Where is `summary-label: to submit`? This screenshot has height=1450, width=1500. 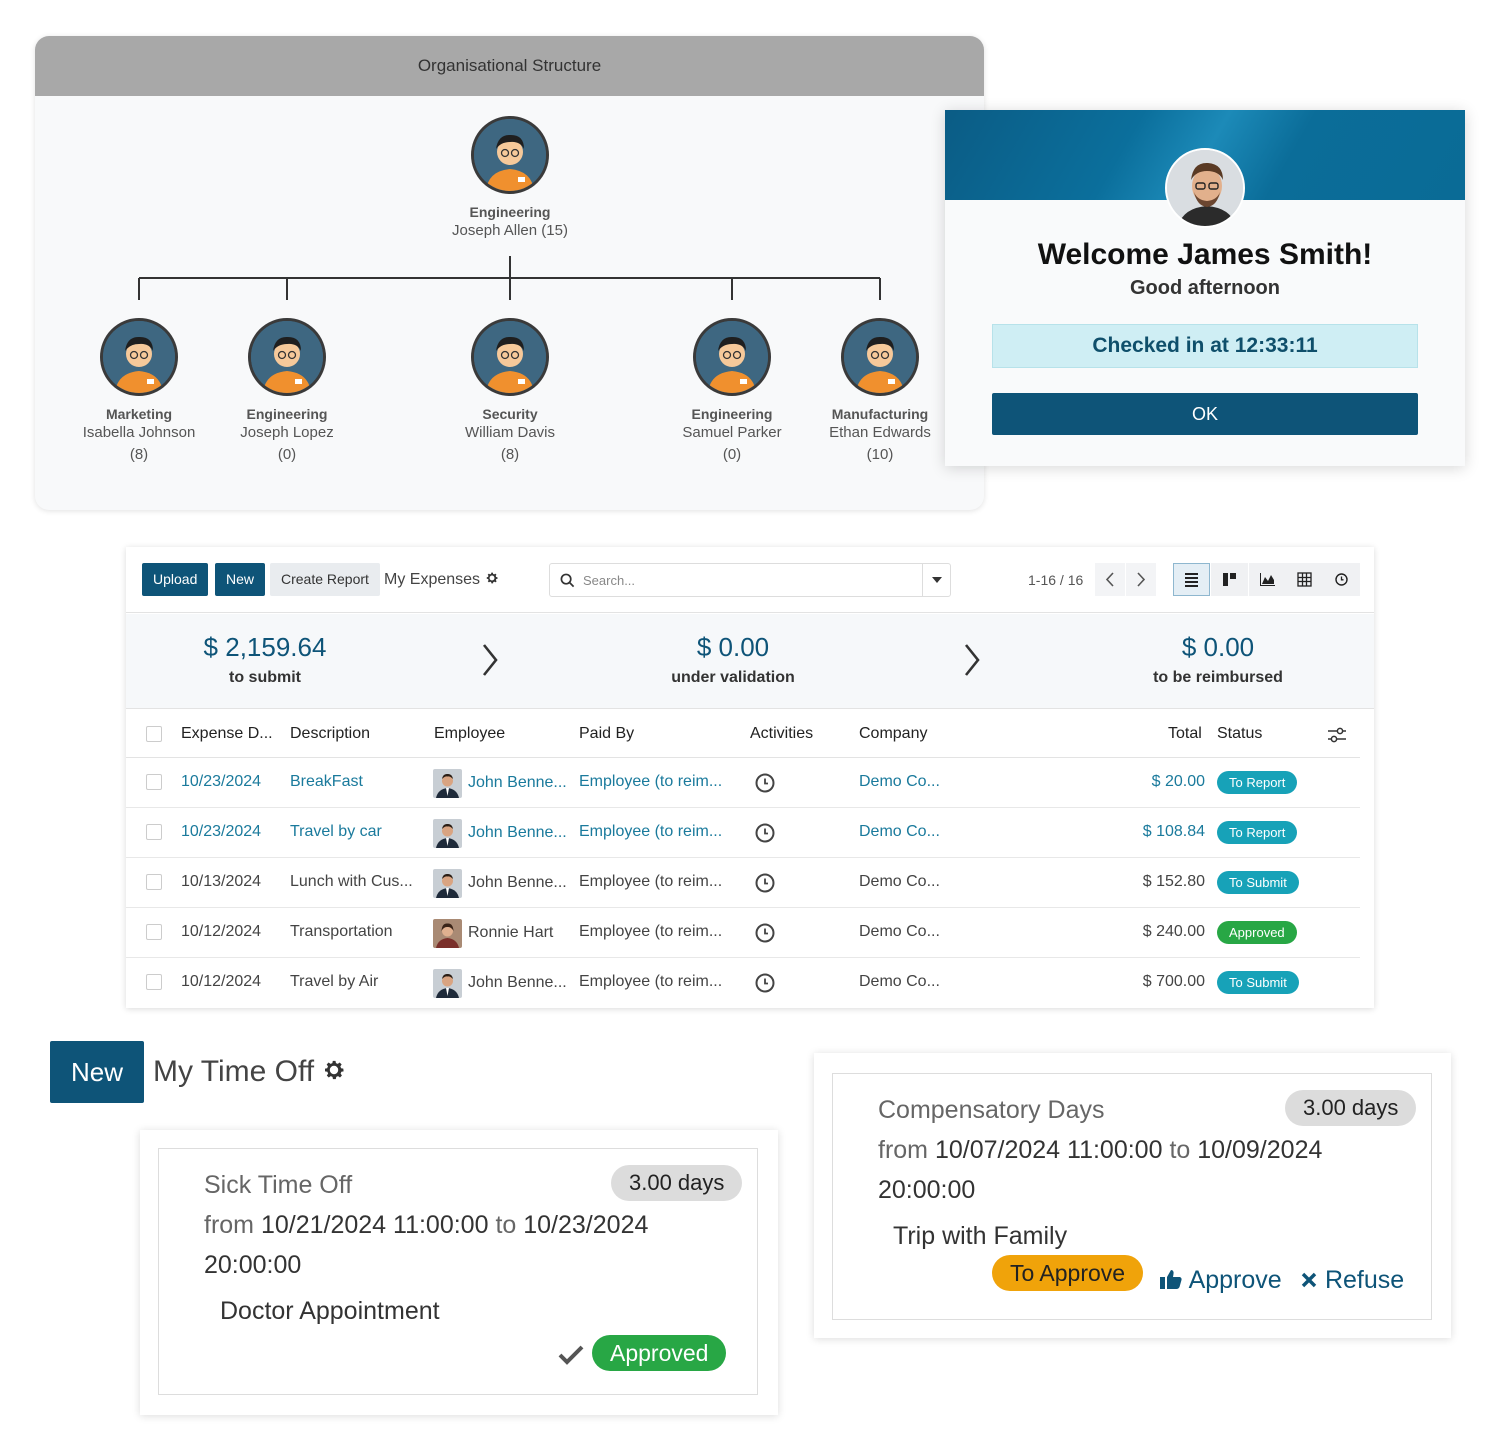
summary-label: to submit is located at coordinates (265, 677).